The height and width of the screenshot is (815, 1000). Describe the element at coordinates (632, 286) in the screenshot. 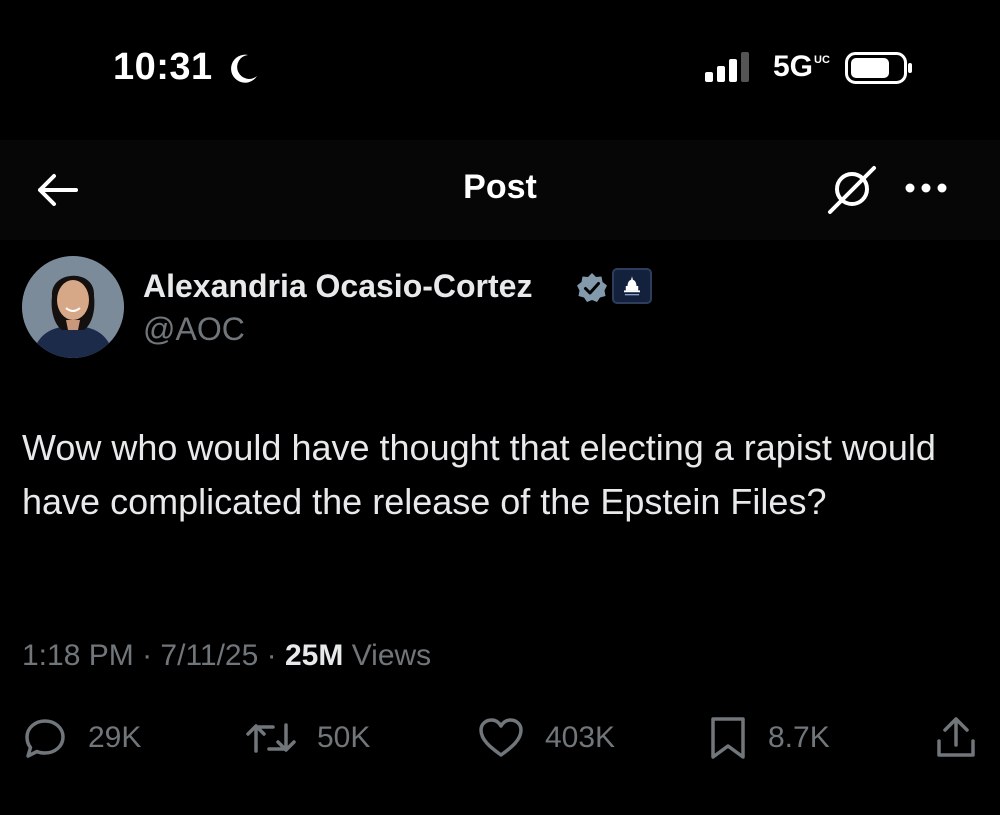

I see `capitol-badge-icon` at that location.